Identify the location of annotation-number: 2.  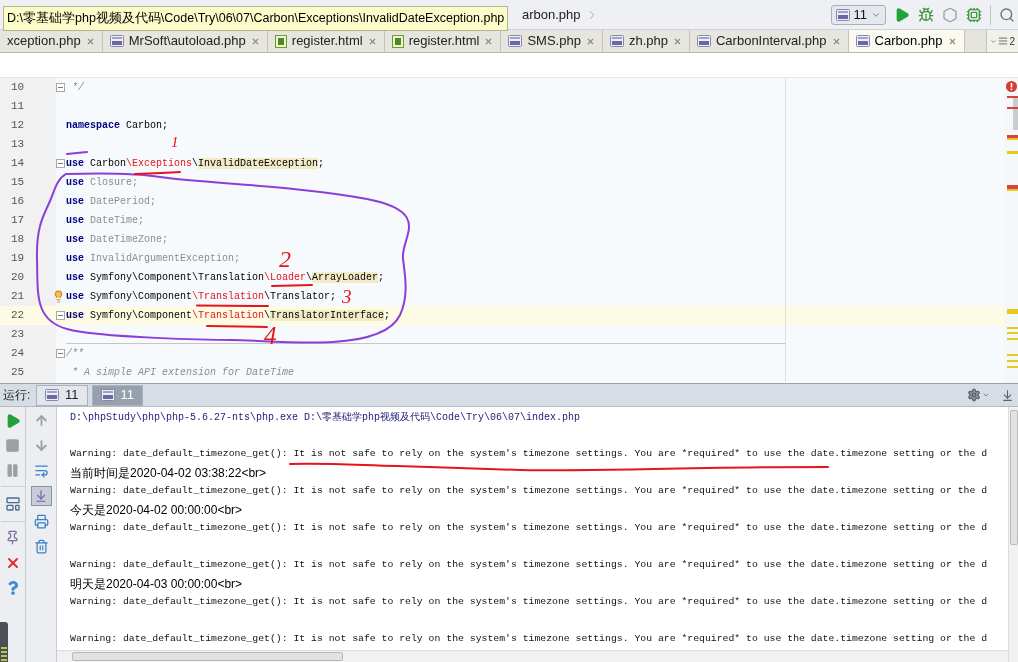
(285, 259).